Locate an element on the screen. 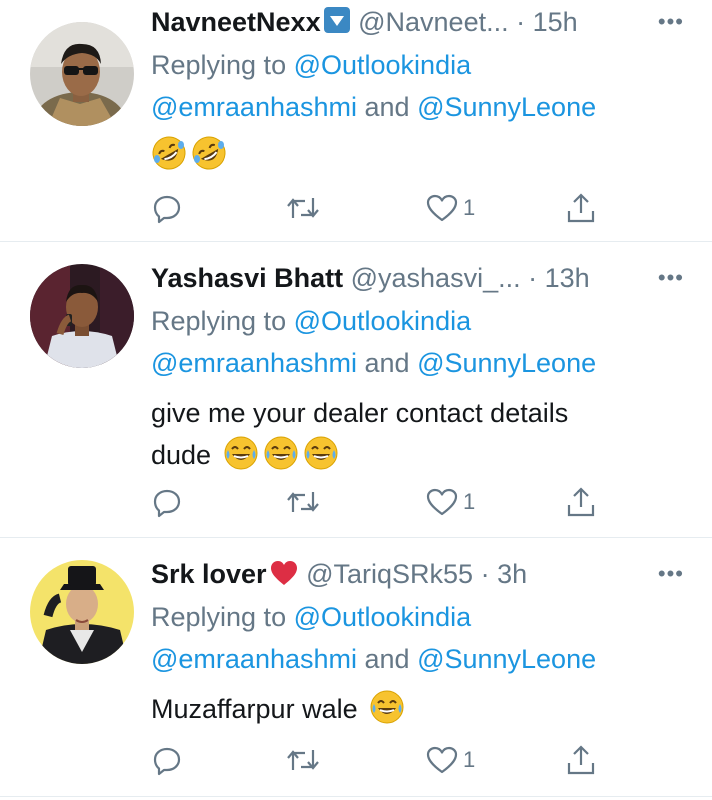 The width and height of the screenshot is (712, 800). tweet-text: dude is located at coordinates (247, 455).